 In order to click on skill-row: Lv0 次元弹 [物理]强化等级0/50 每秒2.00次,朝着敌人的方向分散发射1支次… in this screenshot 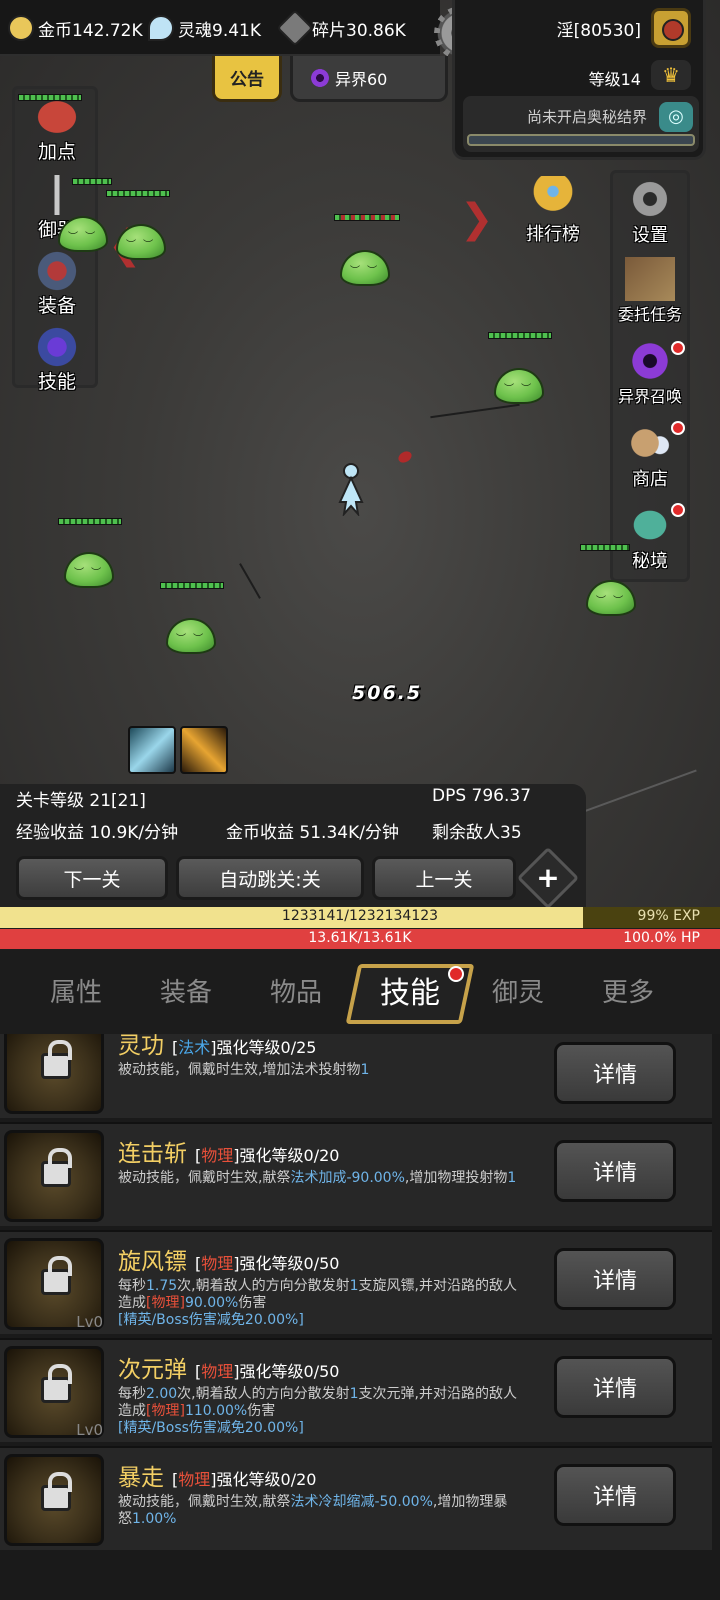, I will do `click(356, 1390)`.